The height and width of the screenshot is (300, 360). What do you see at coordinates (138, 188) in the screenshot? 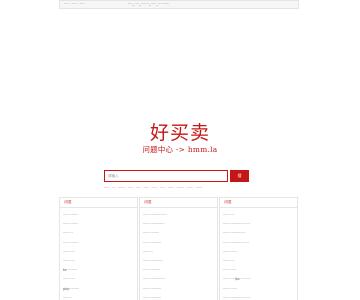
I see `hot-word: ····` at bounding box center [138, 188].